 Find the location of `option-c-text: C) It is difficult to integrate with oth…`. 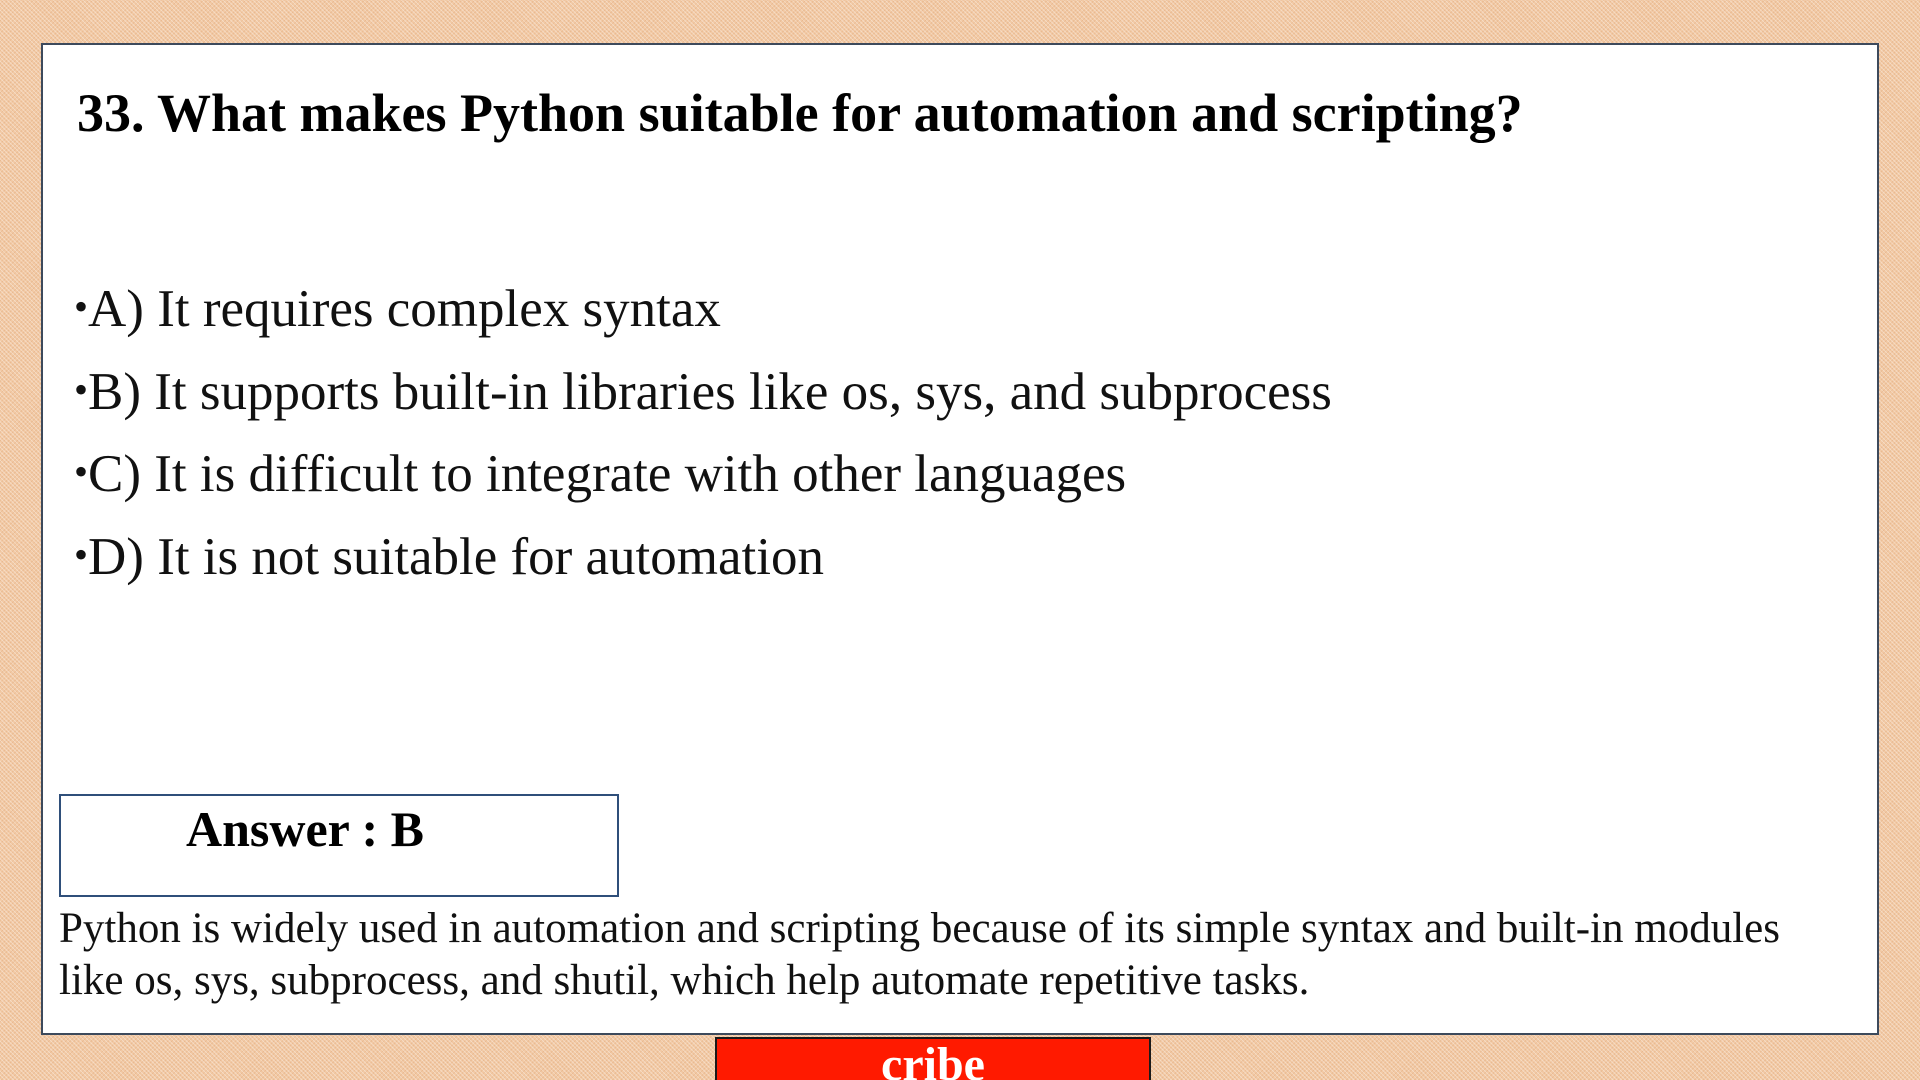

option-c-text: C) It is difficult to integrate with oth… is located at coordinates (607, 474).